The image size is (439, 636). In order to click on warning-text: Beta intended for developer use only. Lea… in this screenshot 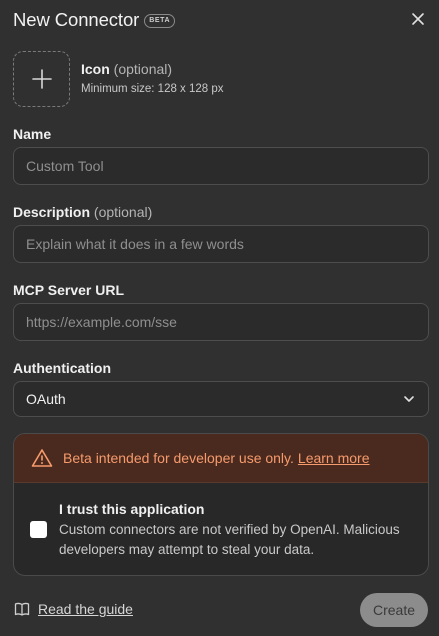, I will do `click(216, 458)`.